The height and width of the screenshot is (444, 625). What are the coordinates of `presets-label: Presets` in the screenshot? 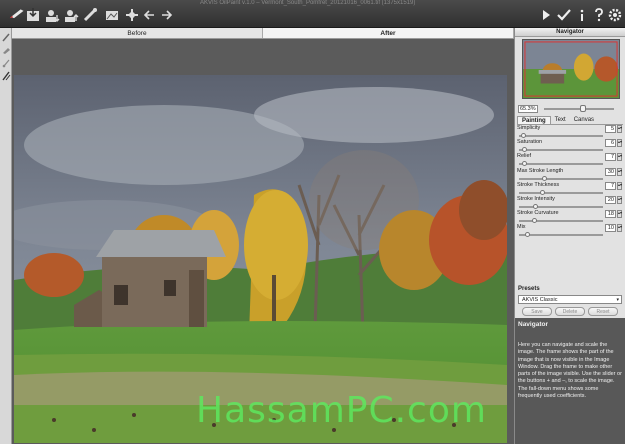 It's located at (529, 289).